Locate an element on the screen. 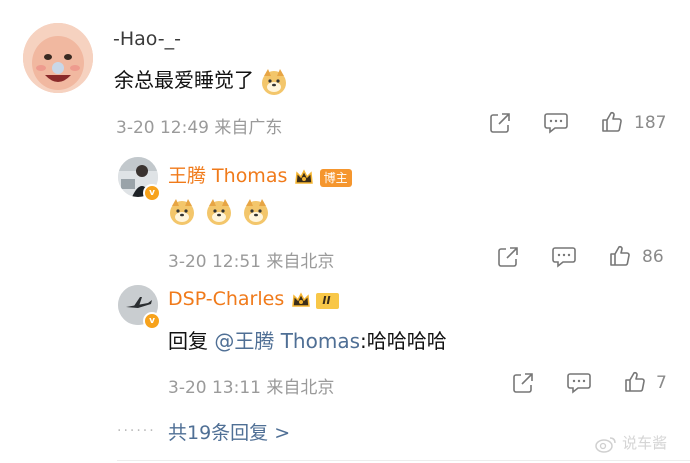  reply1-like-button is located at coordinates (620, 258).